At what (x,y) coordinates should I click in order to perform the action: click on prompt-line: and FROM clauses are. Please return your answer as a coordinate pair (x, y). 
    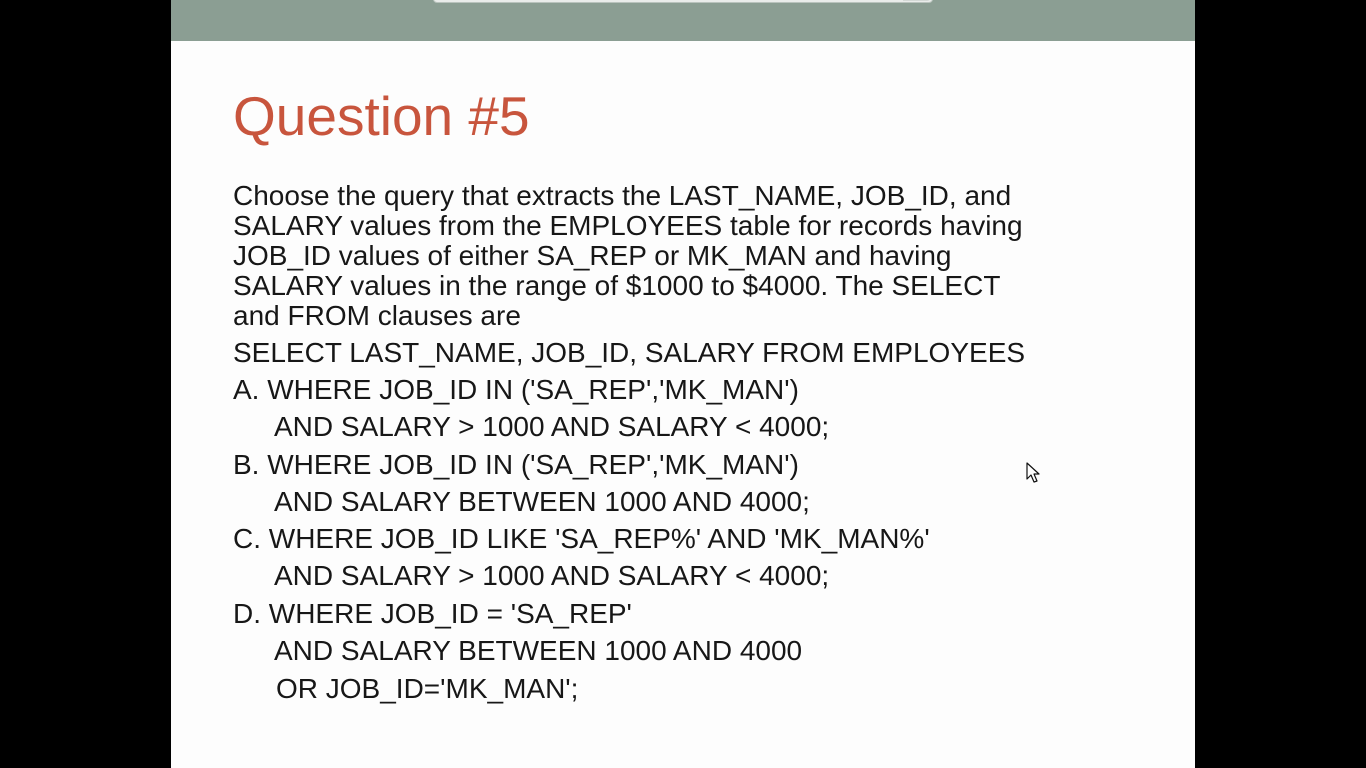
    Looking at the image, I should click on (377, 315).